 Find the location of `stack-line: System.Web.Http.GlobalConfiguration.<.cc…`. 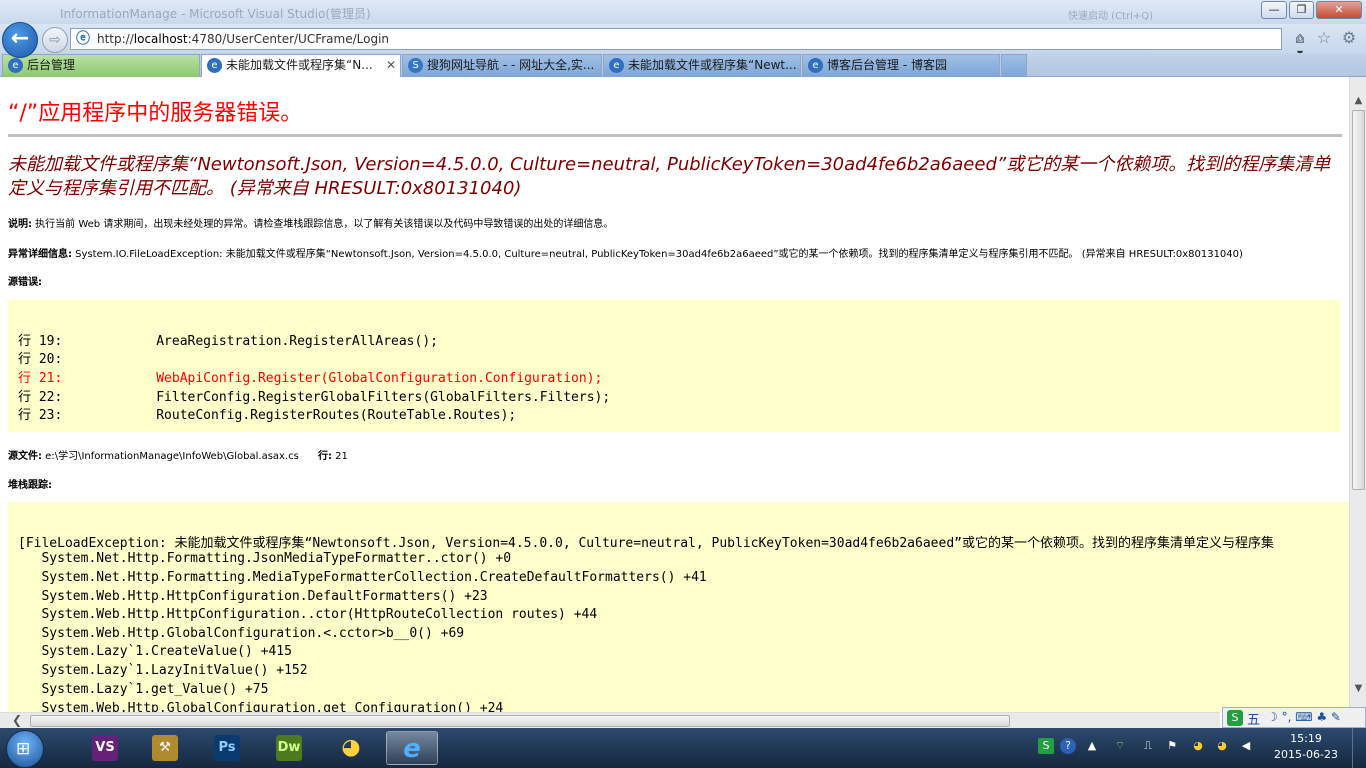

stack-line: System.Web.Http.GlobalConfiguration.<.cc… is located at coordinates (241, 633).